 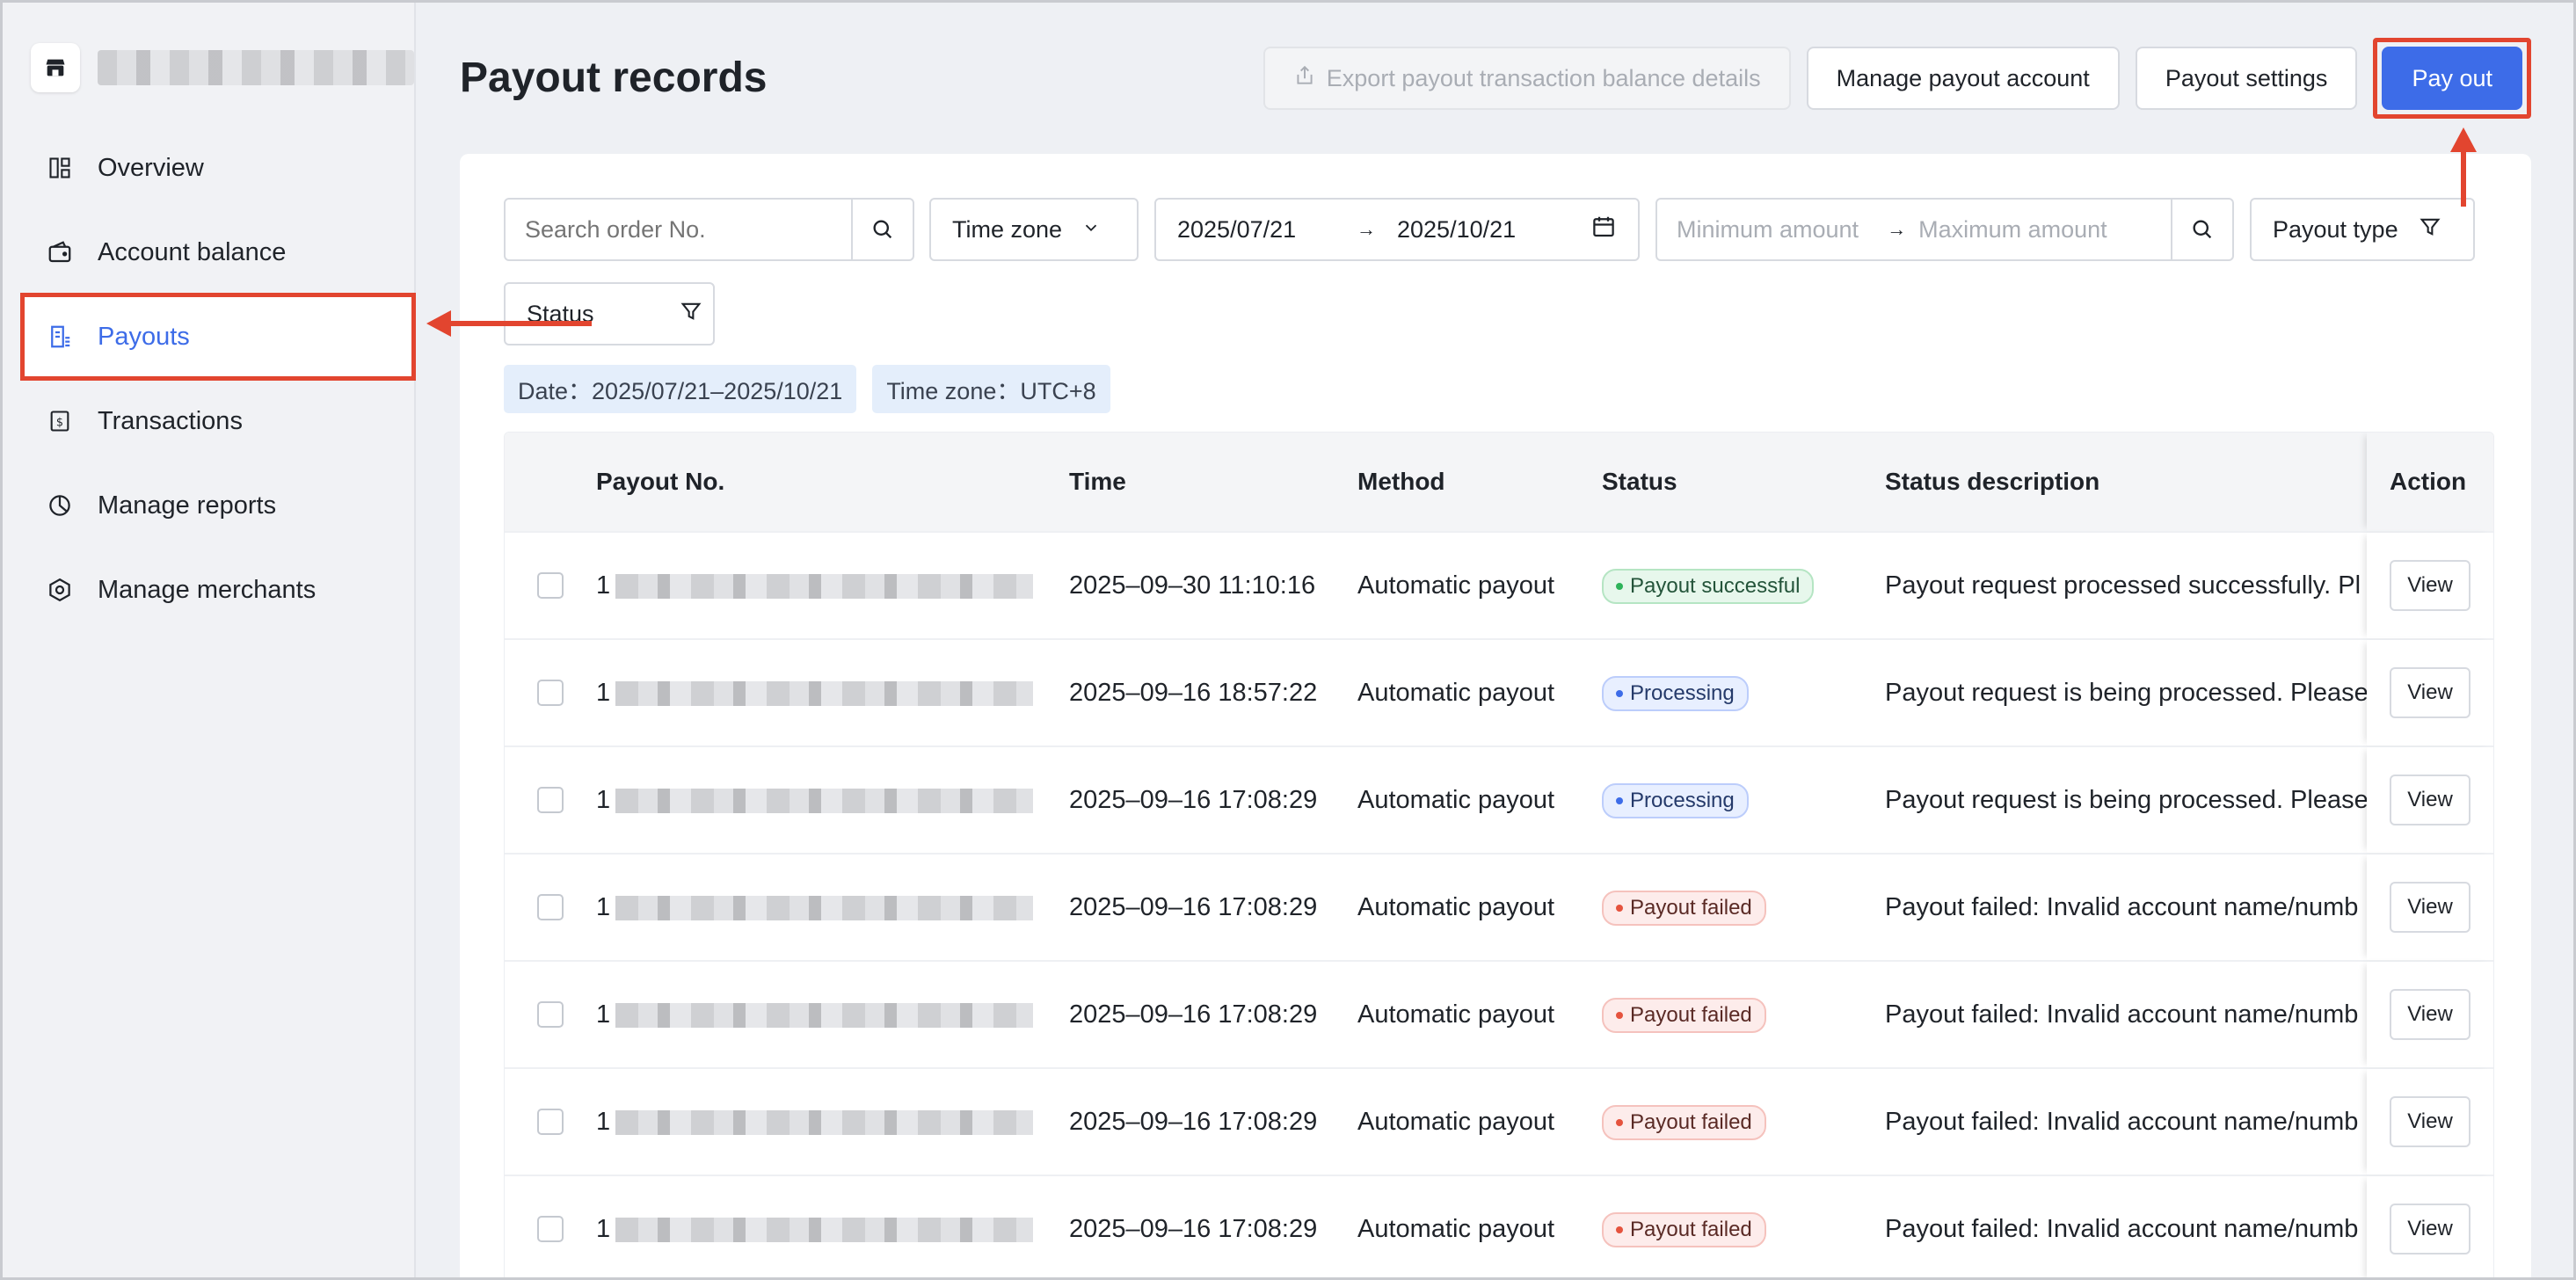 I want to click on search-input, so click(x=678, y=229).